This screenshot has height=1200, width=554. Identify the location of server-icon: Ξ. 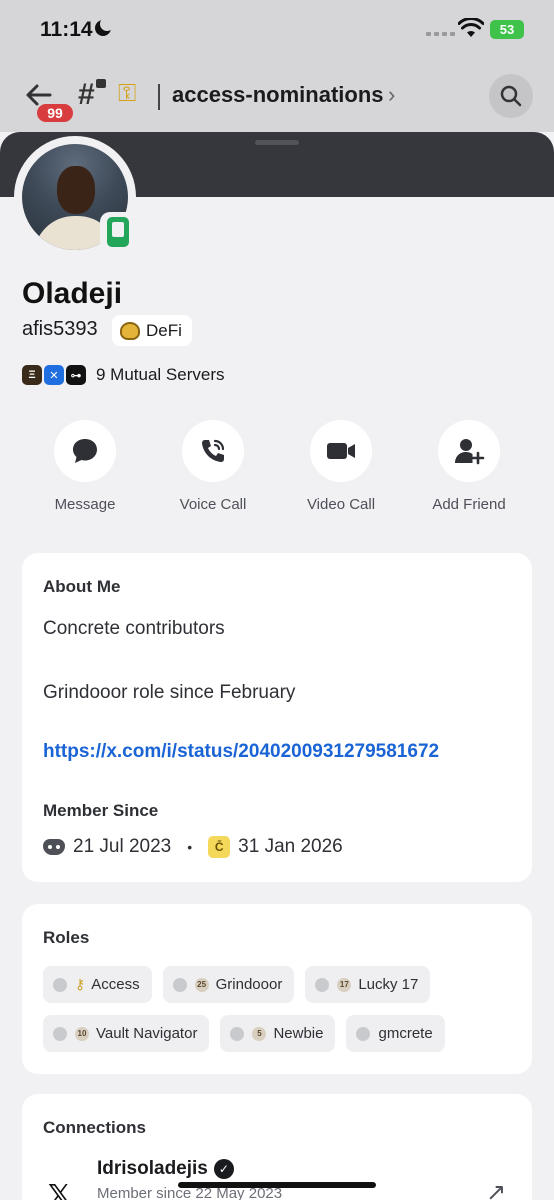
(32, 375).